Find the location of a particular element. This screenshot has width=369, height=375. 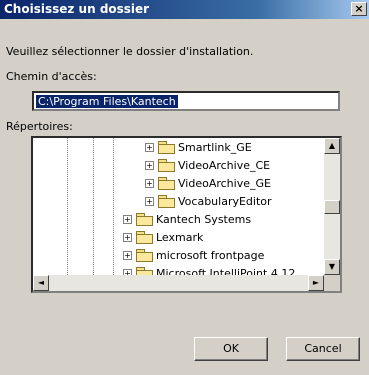

scroll-thumb is located at coordinates (332, 207).